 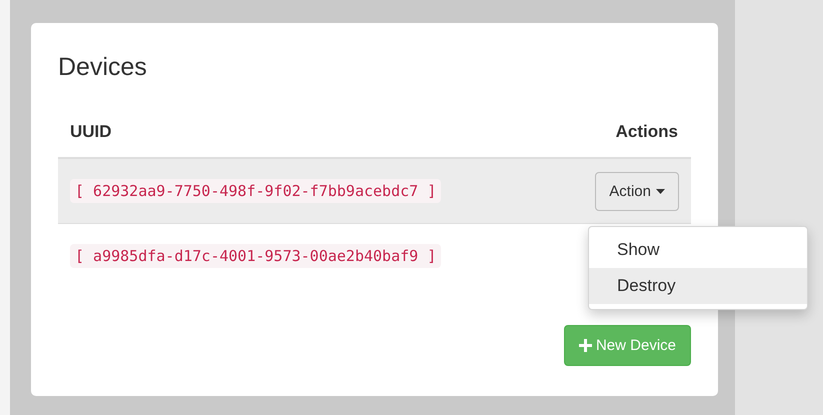 What do you see at coordinates (637, 191) in the screenshot?
I see `action-dropdown-button: Action` at bounding box center [637, 191].